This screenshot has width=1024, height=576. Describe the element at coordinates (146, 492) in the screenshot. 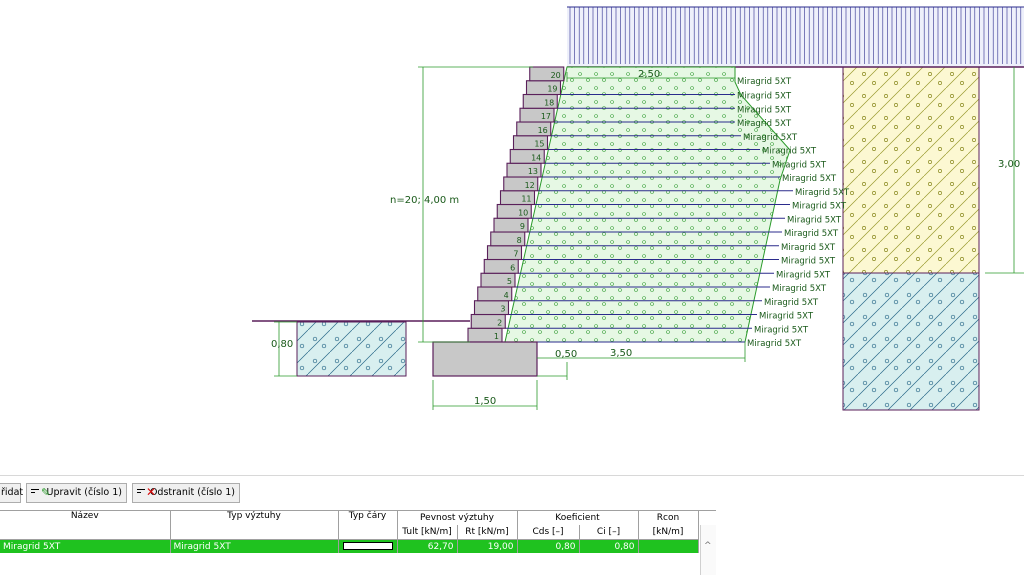

I see `delete-x-icon: ✕` at that location.